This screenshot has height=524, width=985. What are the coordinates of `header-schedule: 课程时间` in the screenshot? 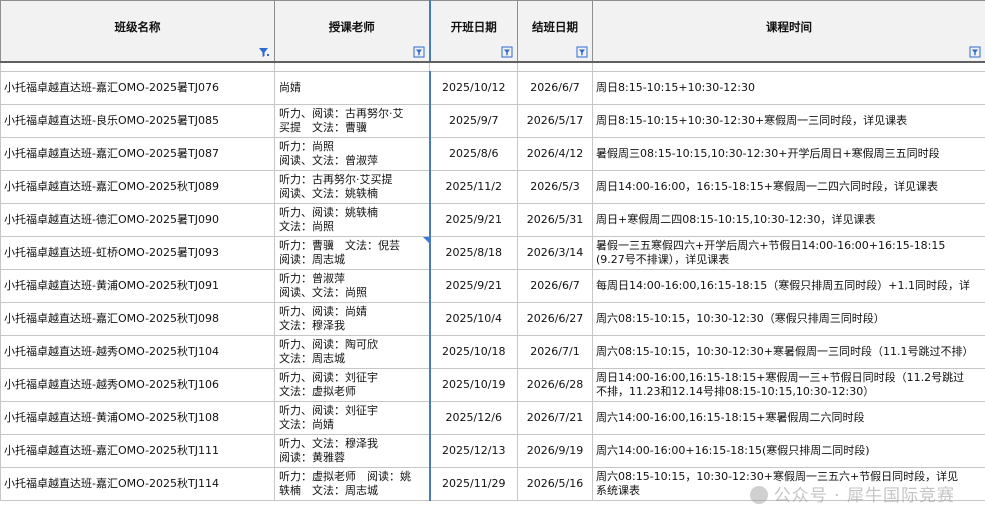 It's located at (788, 31).